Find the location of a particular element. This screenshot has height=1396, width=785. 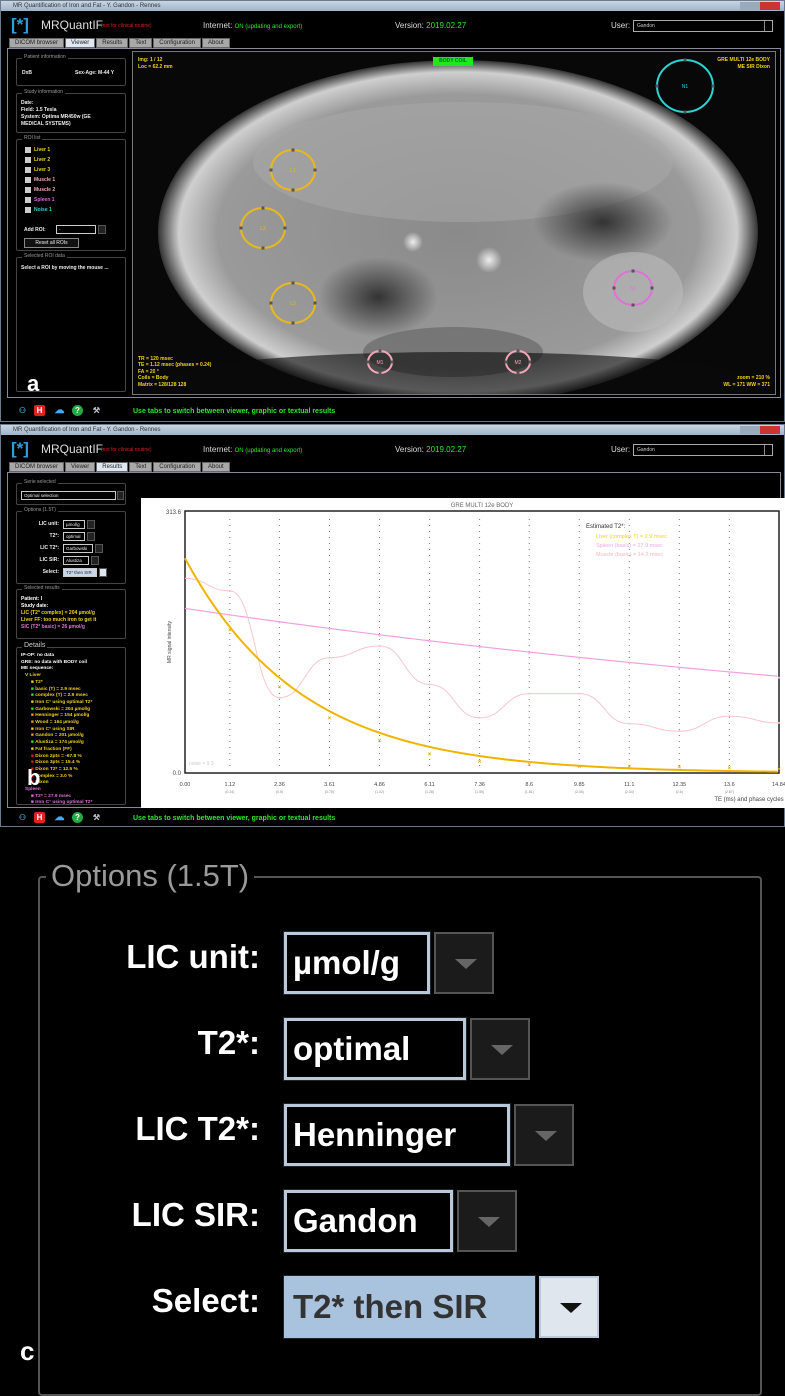

option-select: Garbowski is located at coordinates (78, 548).